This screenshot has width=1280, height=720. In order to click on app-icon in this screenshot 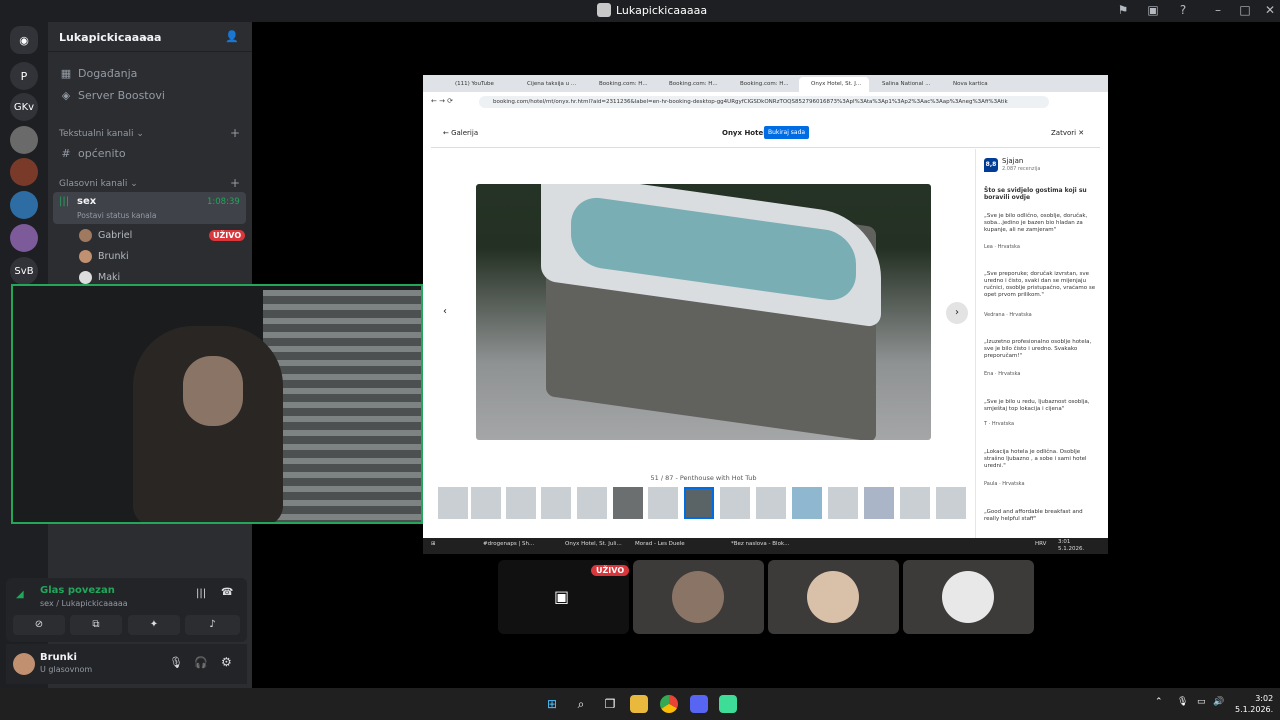, I will do `click(728, 704)`.